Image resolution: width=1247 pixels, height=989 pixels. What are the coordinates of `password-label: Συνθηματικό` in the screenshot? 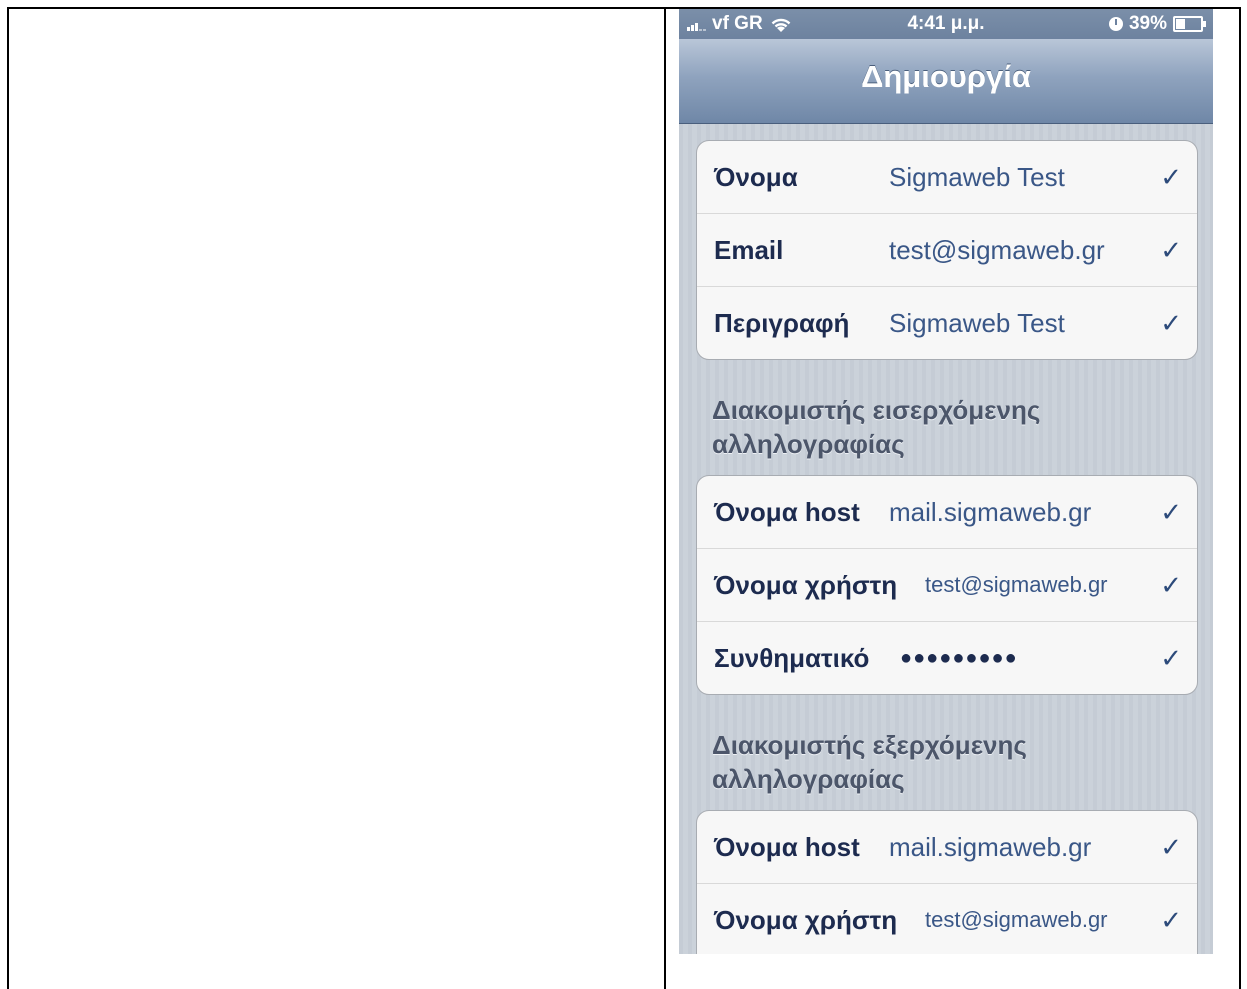 It's located at (792, 657).